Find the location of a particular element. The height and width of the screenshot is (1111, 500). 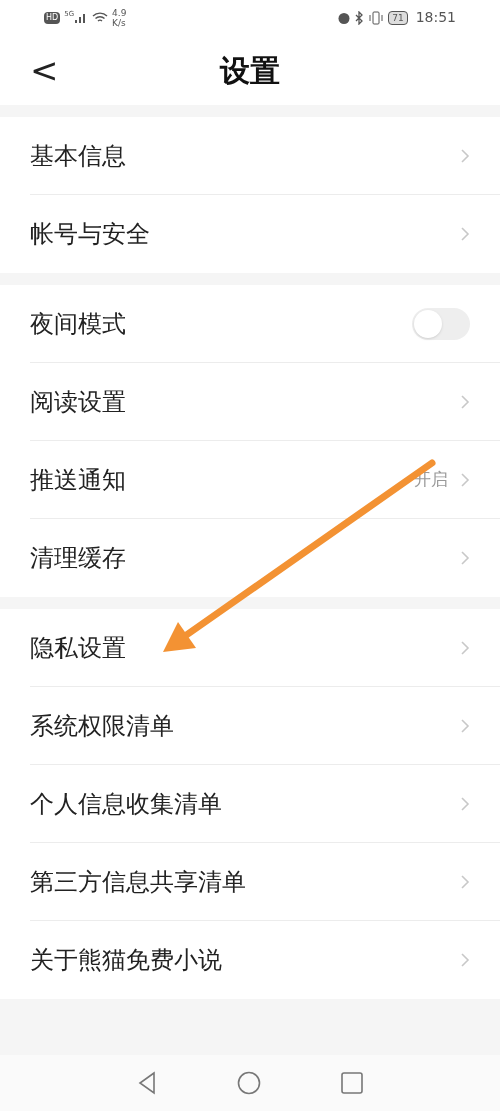

alarm-icon is located at coordinates (344, 17).